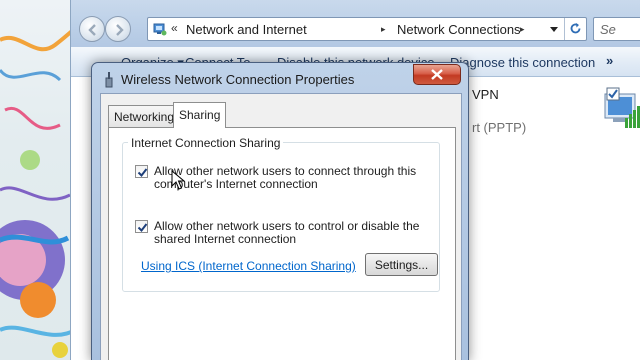 The width and height of the screenshot is (640, 360). I want to click on back-arrow-icon, so click(92, 30).